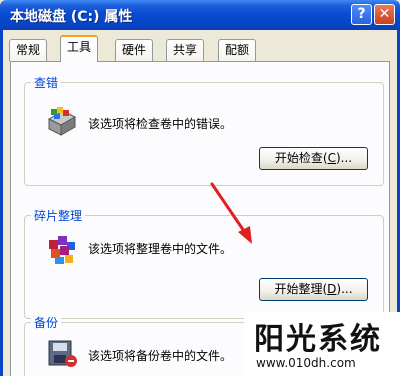  Describe the element at coordinates (200, 15) in the screenshot. I see `title-bar: 本地磁盘 (C:) 属性 ? ✕` at that location.